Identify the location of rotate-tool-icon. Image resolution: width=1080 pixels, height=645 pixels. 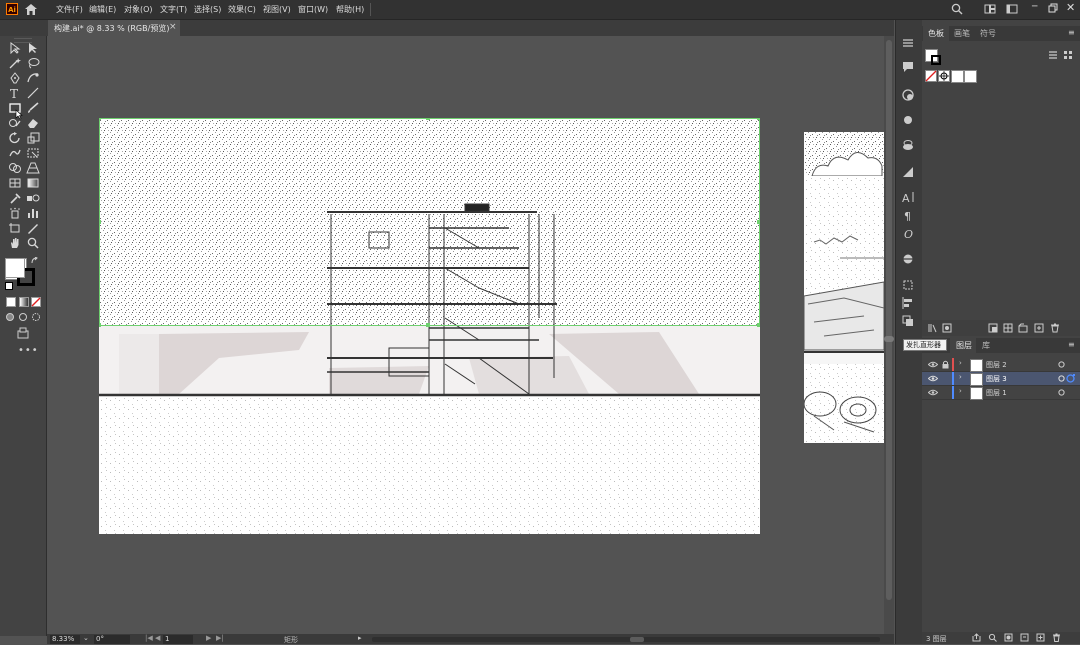
(15, 138).